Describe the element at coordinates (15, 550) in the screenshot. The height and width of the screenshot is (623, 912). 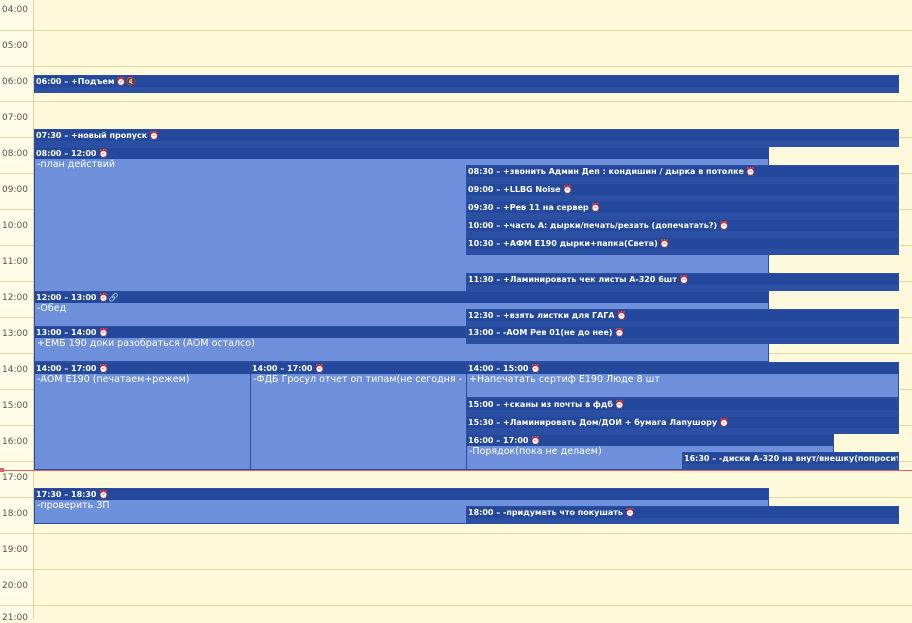
I see `time-label: 19:00` at that location.